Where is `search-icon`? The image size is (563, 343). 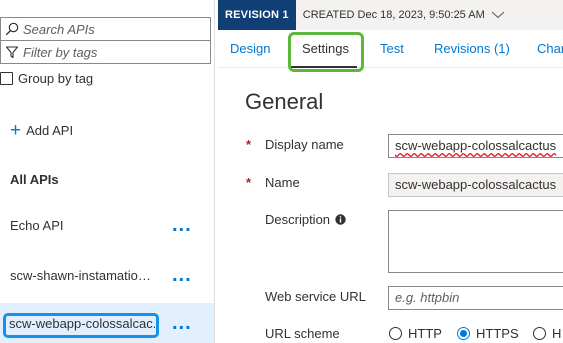 search-icon is located at coordinates (12, 29).